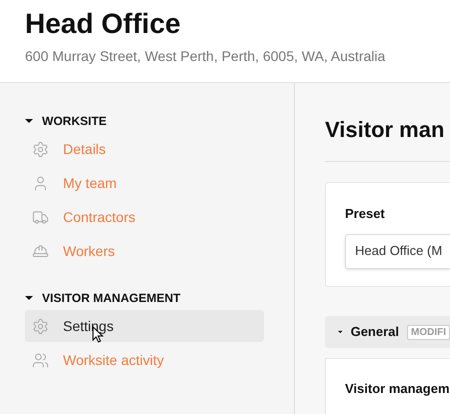 The width and height of the screenshot is (450, 414). Describe the element at coordinates (397, 251) in the screenshot. I see `preset-select: Head Office (M` at that location.